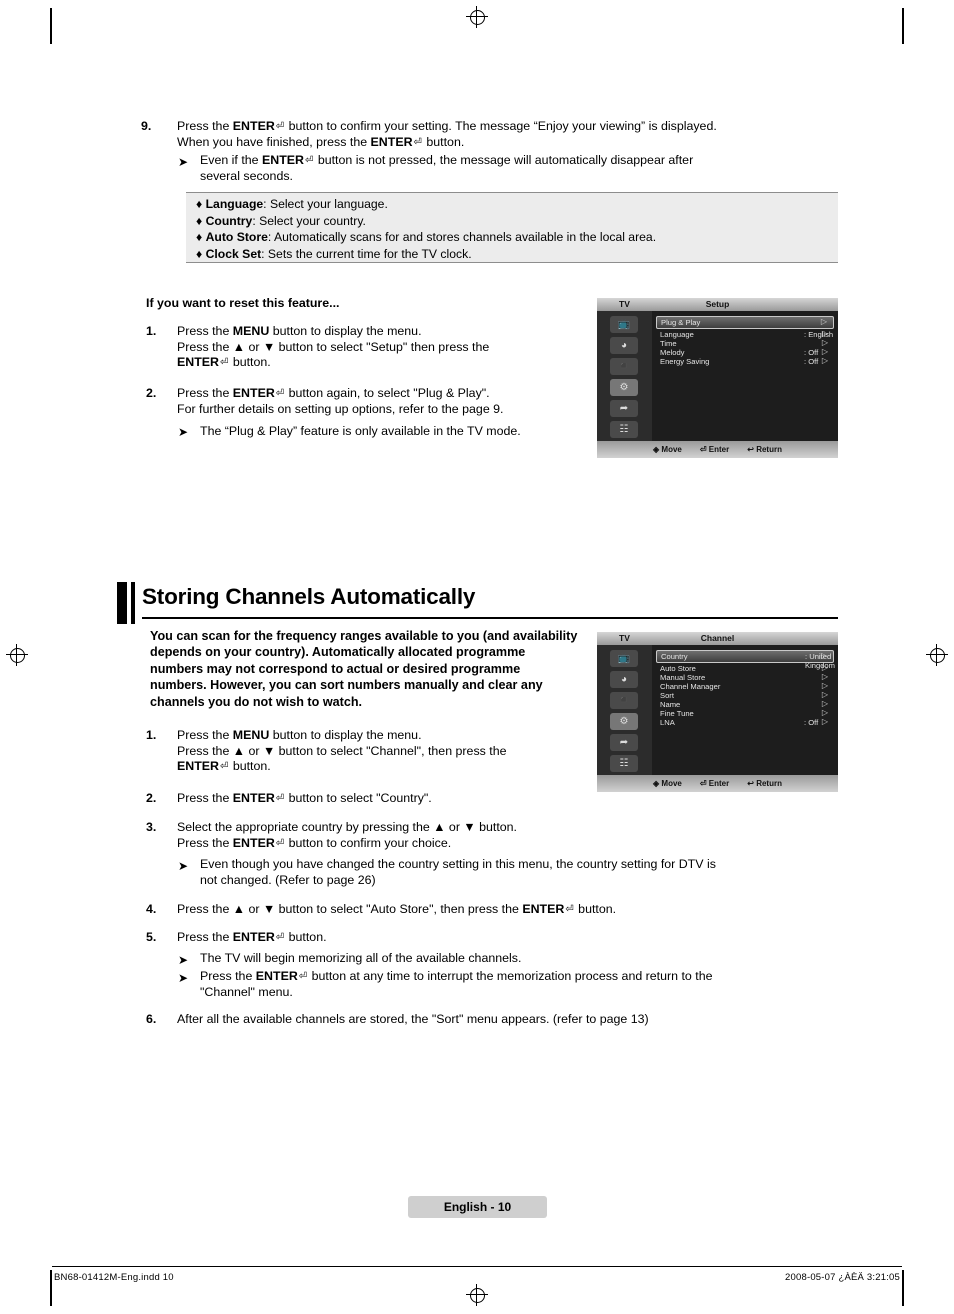 This screenshot has height=1314, width=954. I want to click on osd-row-label: Fine Tune, so click(677, 713).